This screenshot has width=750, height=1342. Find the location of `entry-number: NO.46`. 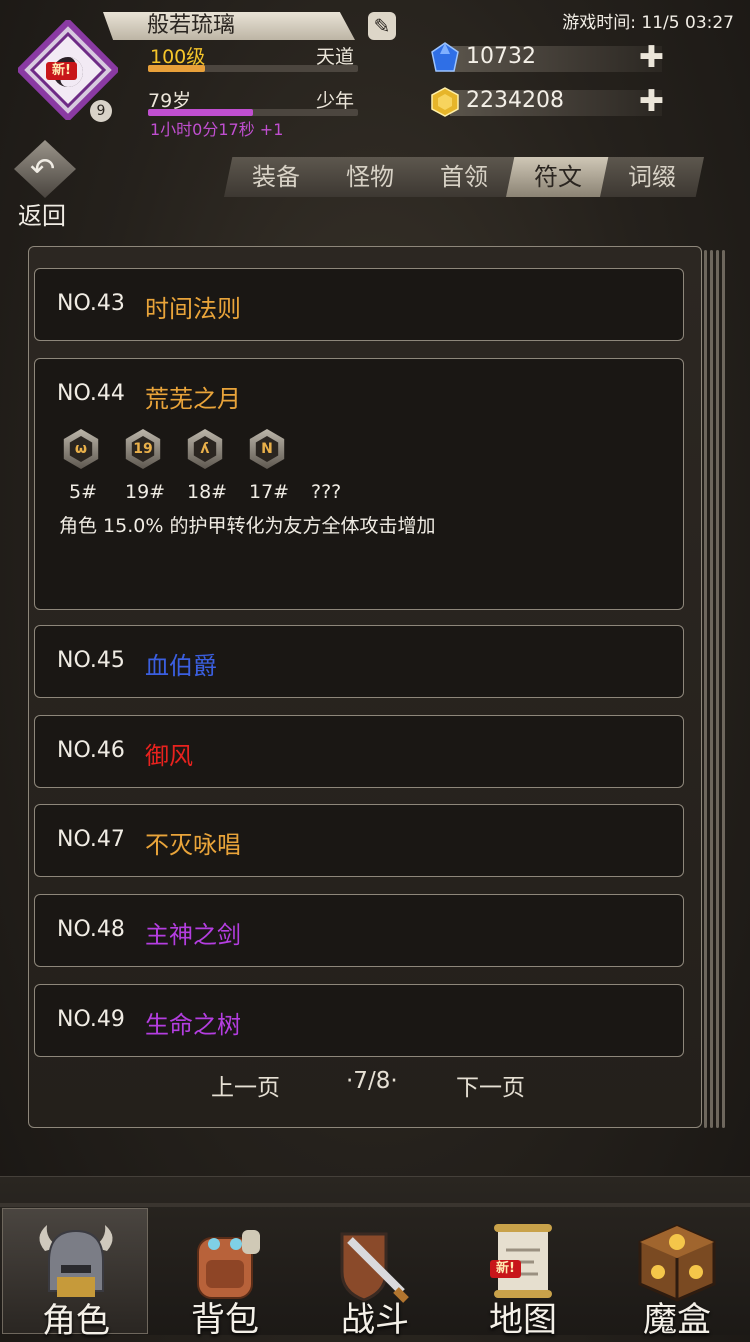

entry-number: NO.46 is located at coordinates (91, 750).